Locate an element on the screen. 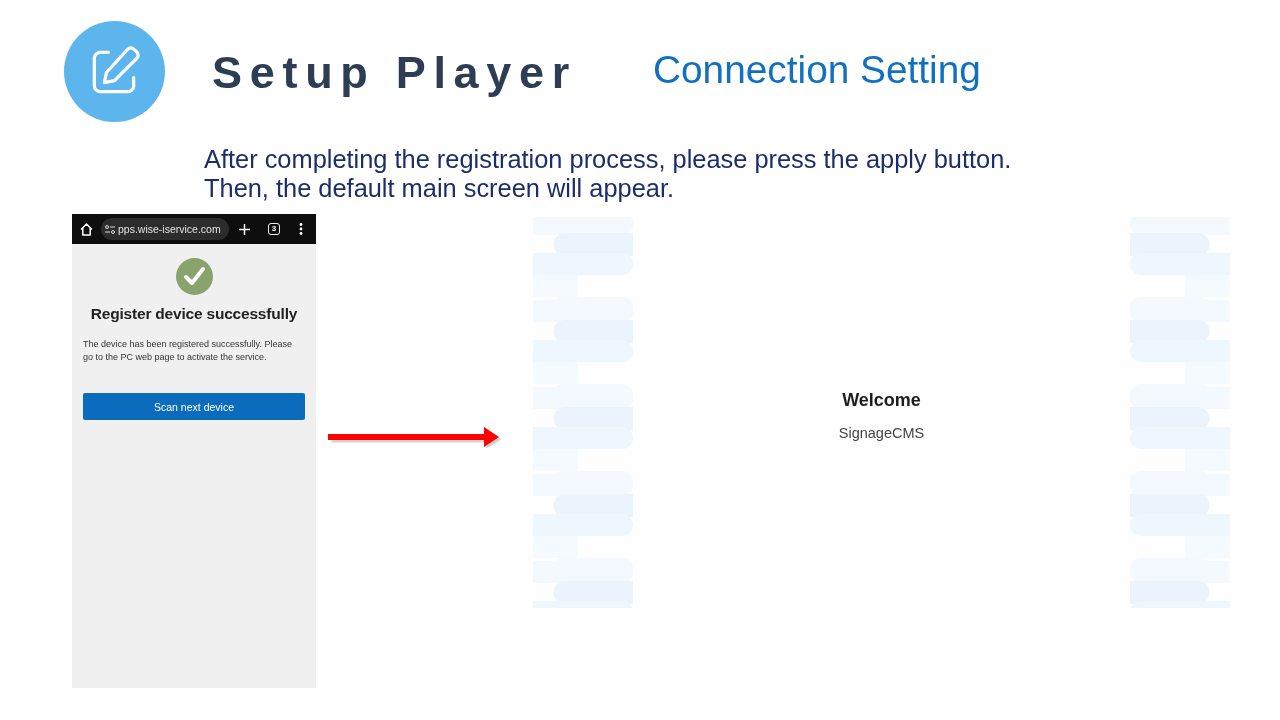 Image resolution: width=1280 pixels, height=720 pixels. success-heading: Register device successfully is located at coordinates (194, 314).